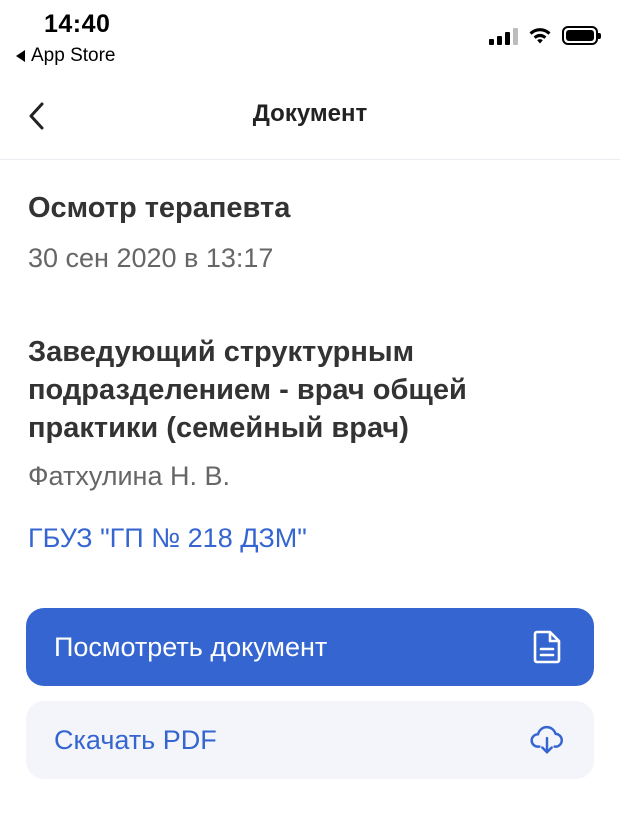  I want to click on view-document-label: Посмотреть документ, so click(191, 646).